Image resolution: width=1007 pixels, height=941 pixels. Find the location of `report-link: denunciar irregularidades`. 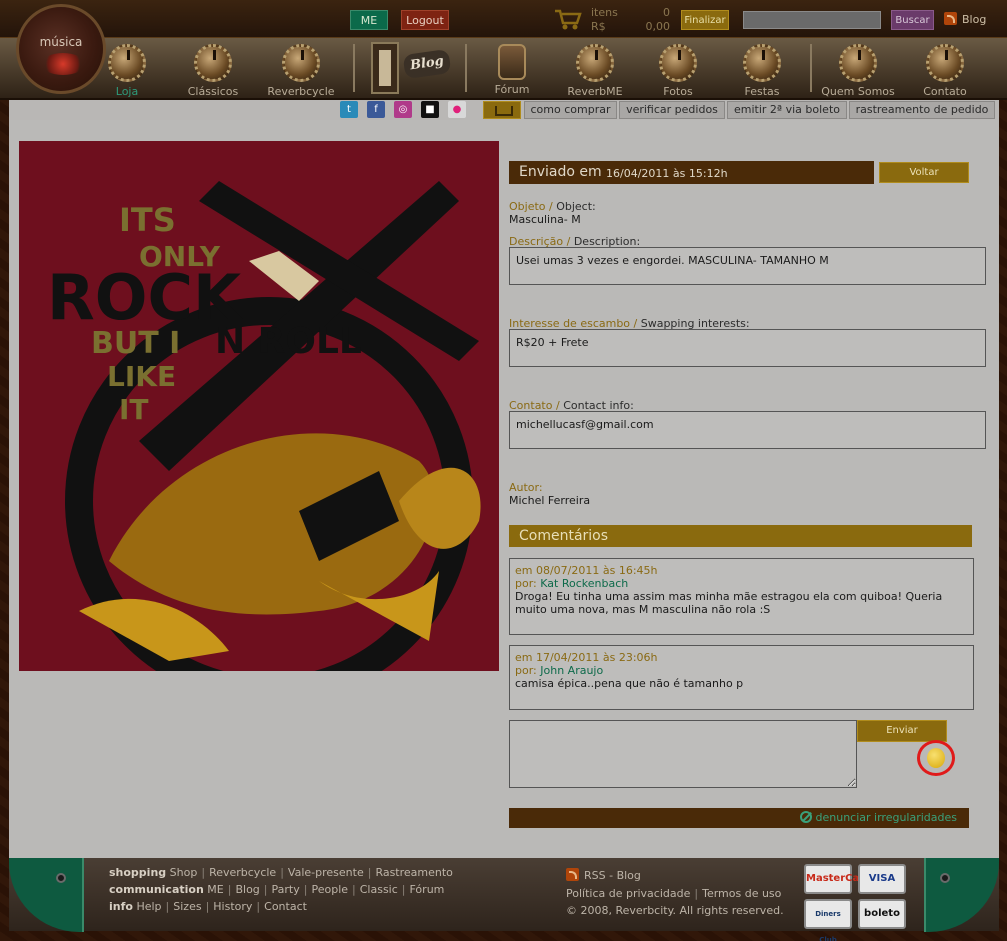

report-link: denunciar irregularidades is located at coordinates (878, 817).